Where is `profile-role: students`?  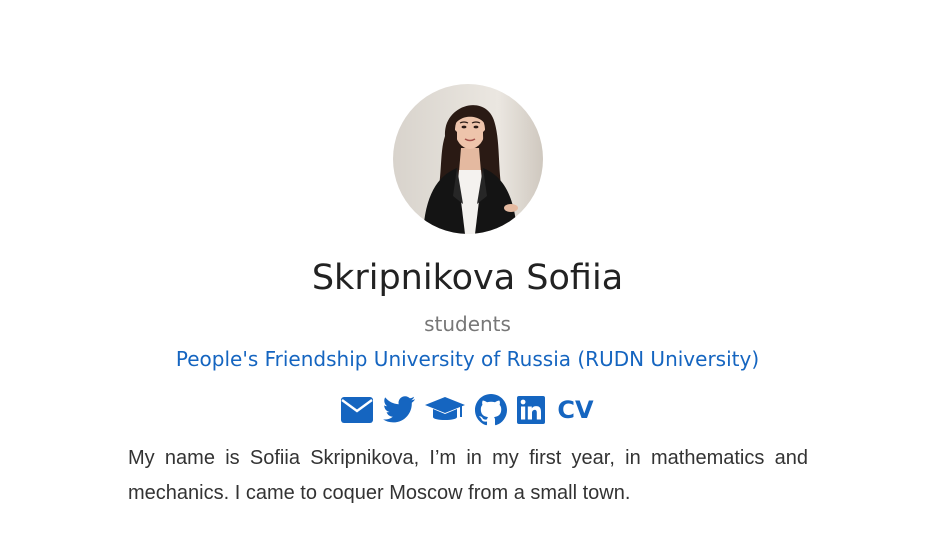
profile-role: students is located at coordinates (467, 324).